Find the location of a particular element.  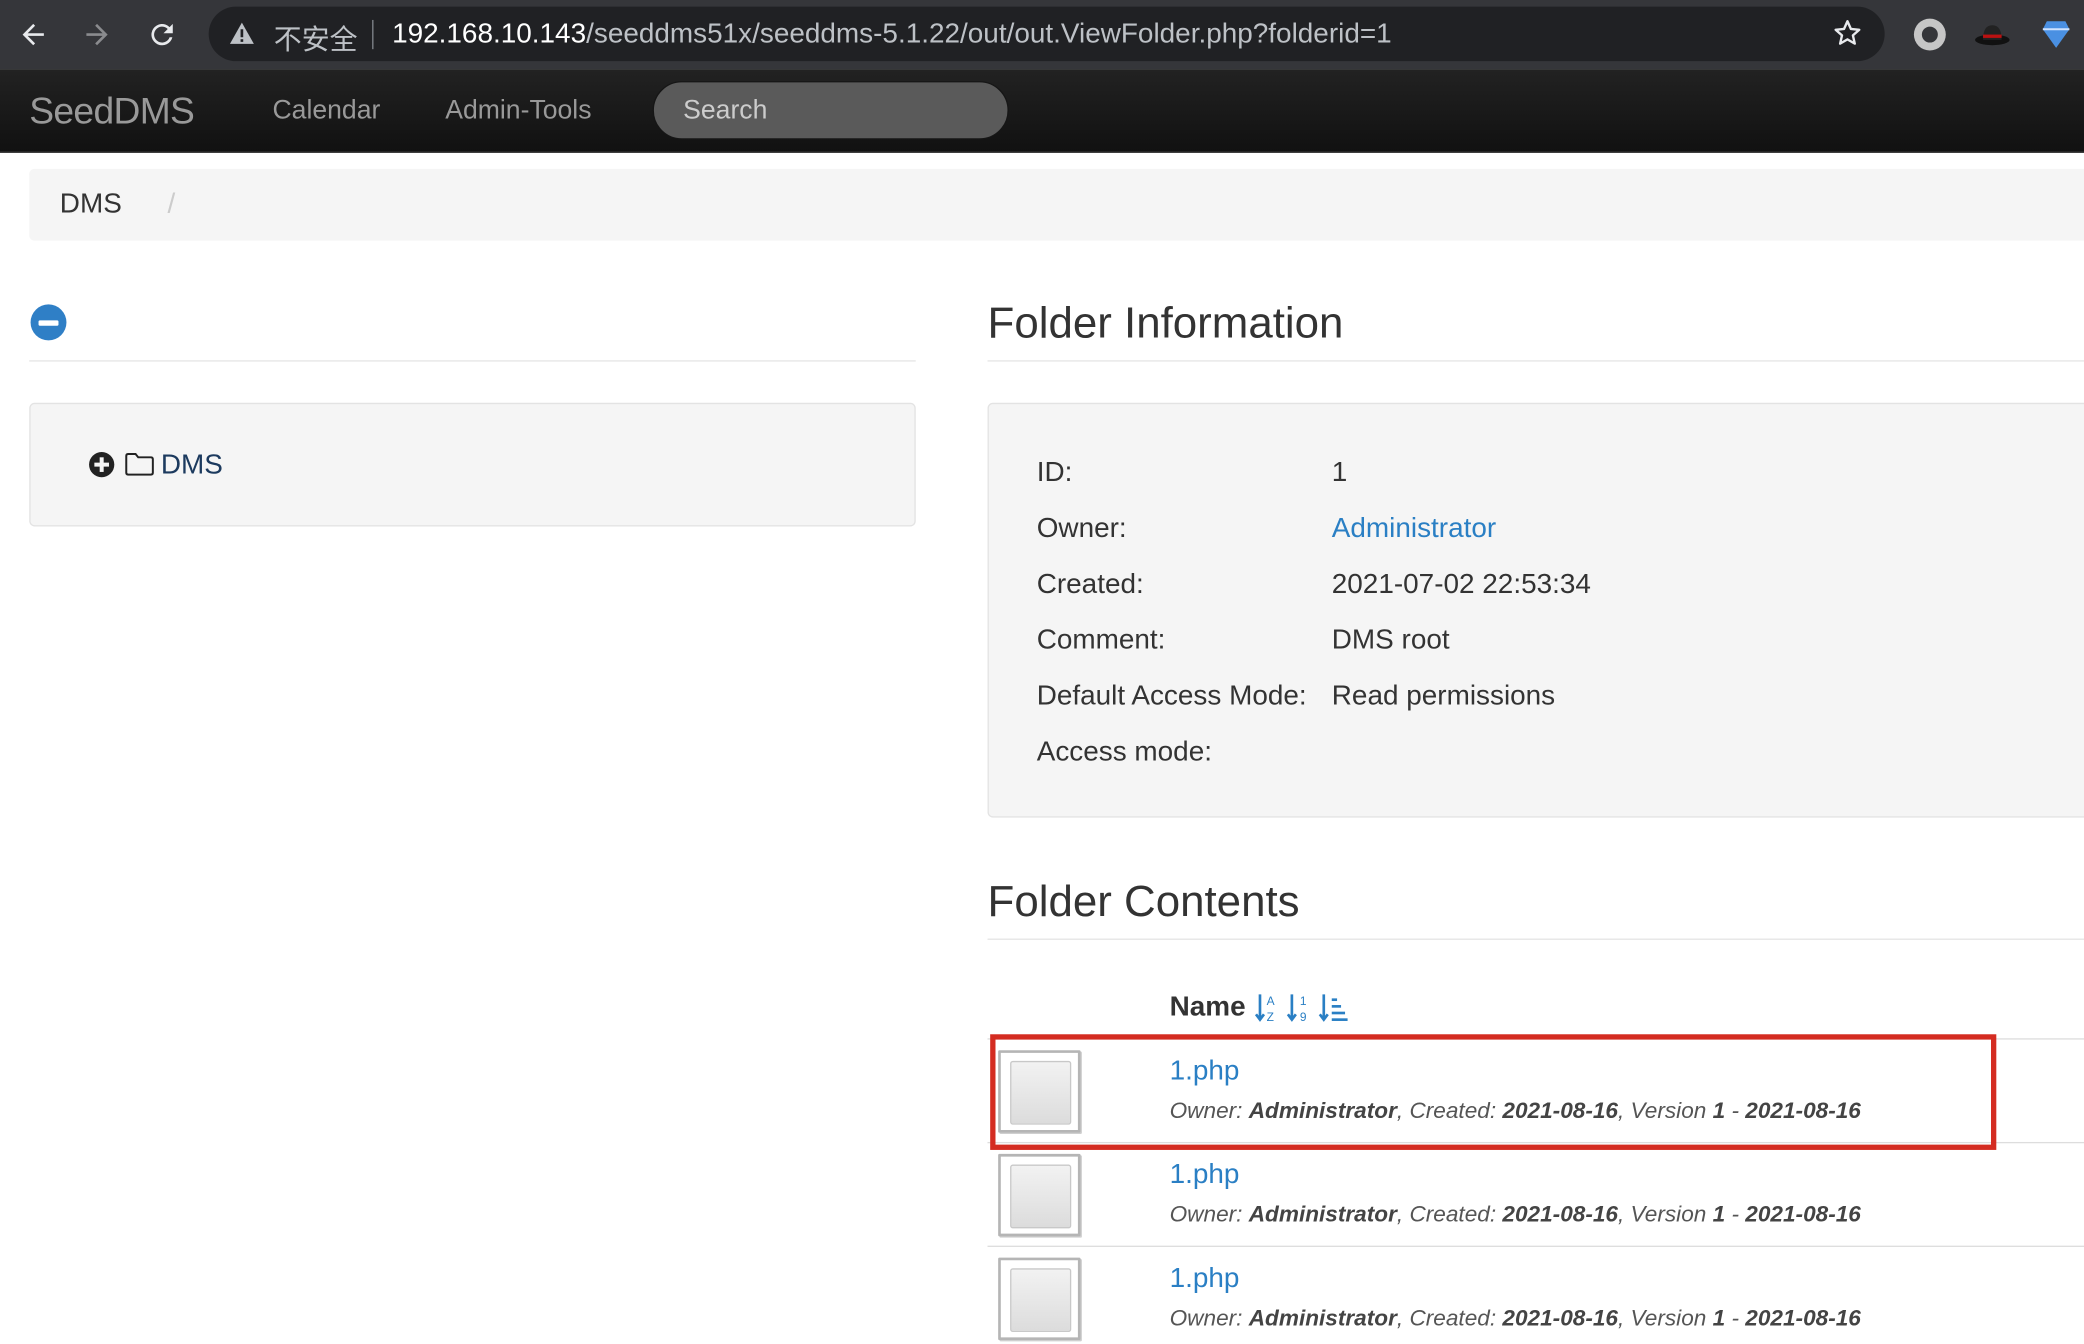

info-row-comment: Comment: DMS root is located at coordinates (1555, 645).